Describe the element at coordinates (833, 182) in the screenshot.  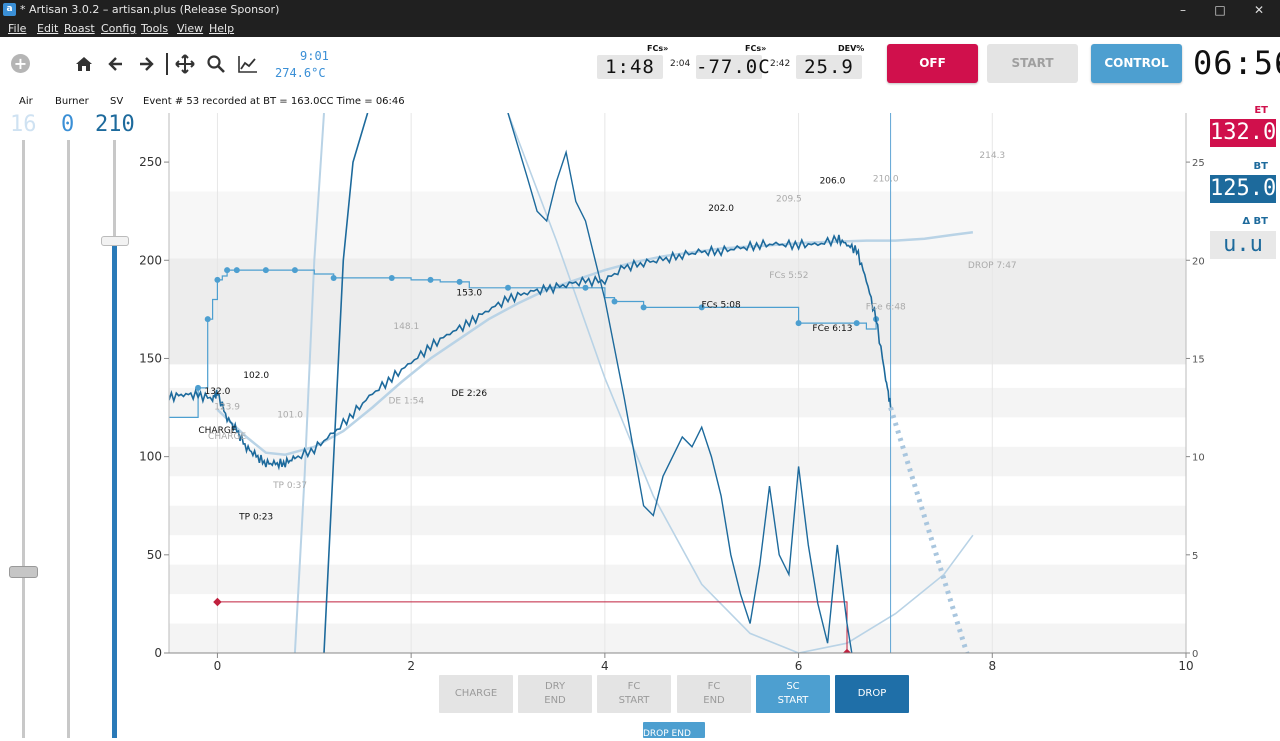
I see `annotation-label: 206.0` at that location.